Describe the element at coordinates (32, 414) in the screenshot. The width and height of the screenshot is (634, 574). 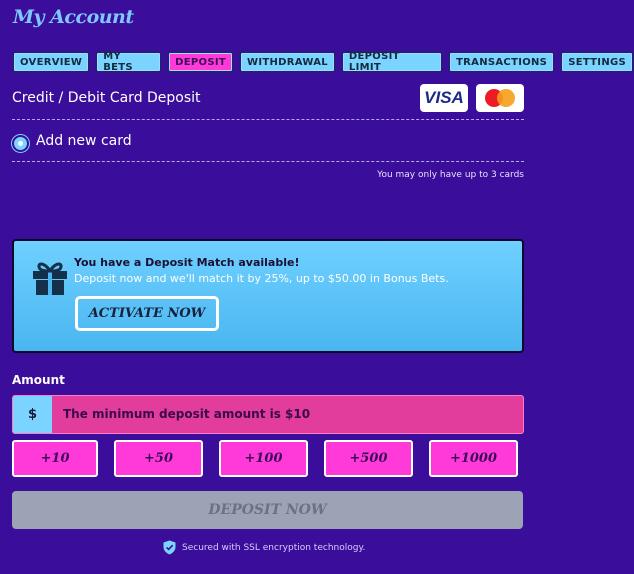
I see `currency-symbol: $` at that location.